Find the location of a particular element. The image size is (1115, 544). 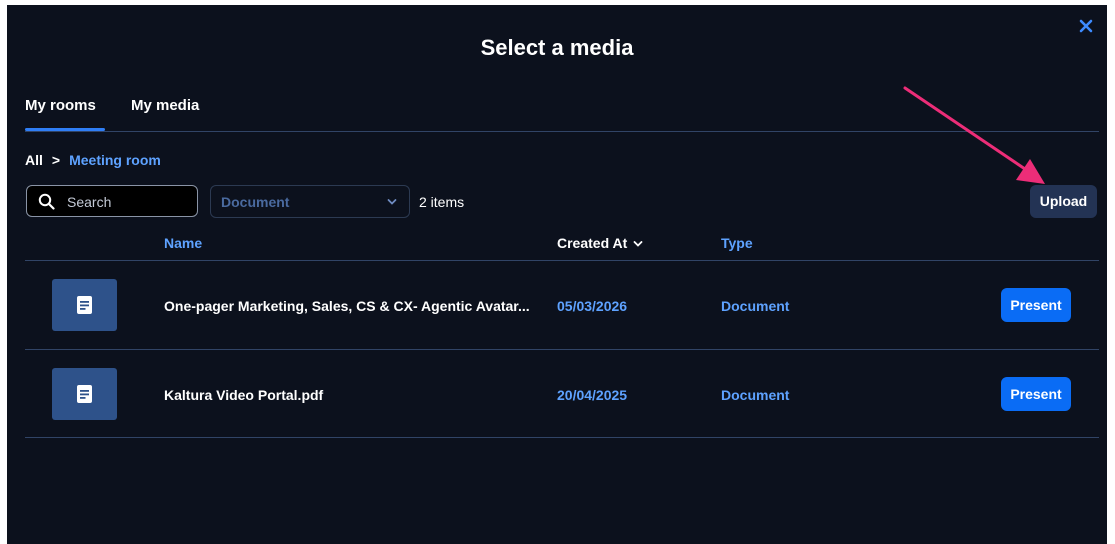

breadcrumb-meeting-room: Meeting room is located at coordinates (115, 160).